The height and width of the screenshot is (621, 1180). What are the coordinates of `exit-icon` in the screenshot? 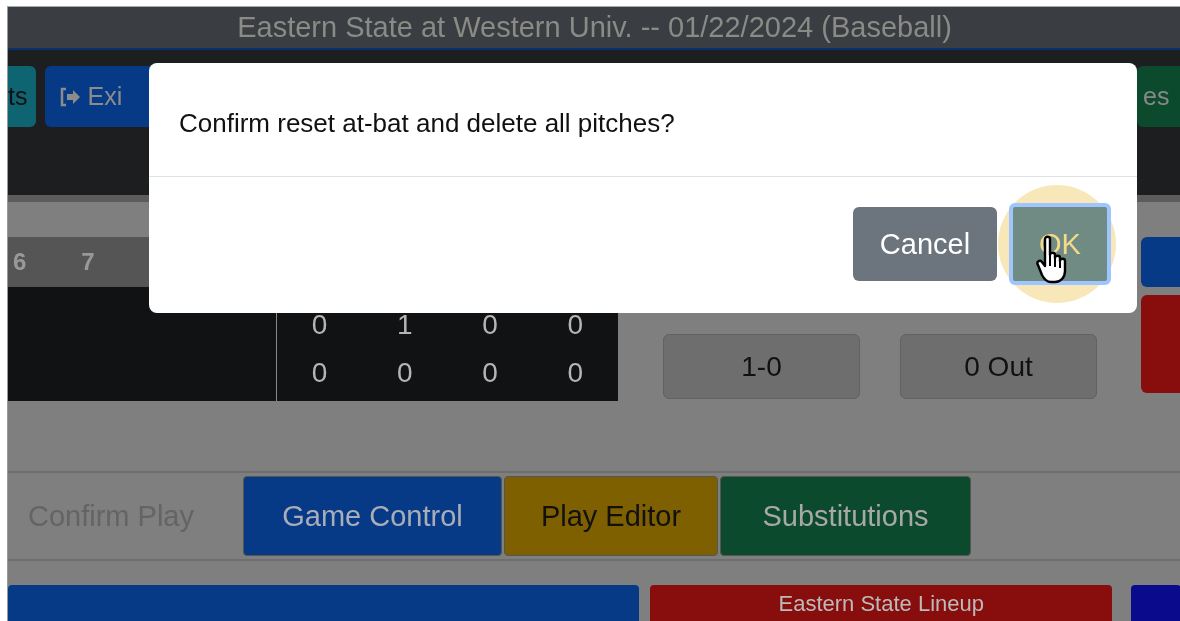 It's located at (70, 96).